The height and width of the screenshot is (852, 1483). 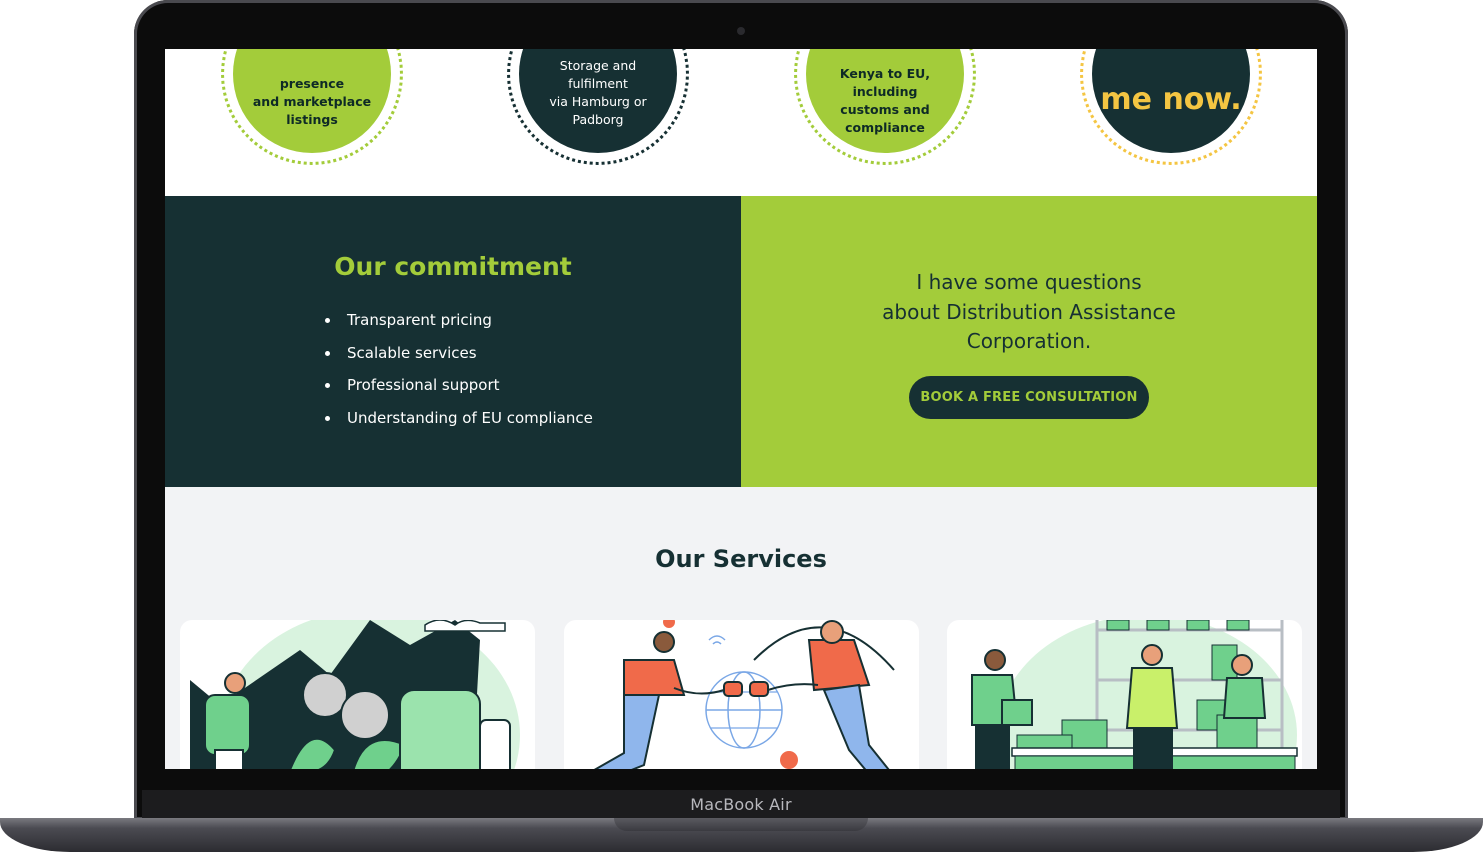 I want to click on feature-text: presence and marketplace listings, so click(x=312, y=101).